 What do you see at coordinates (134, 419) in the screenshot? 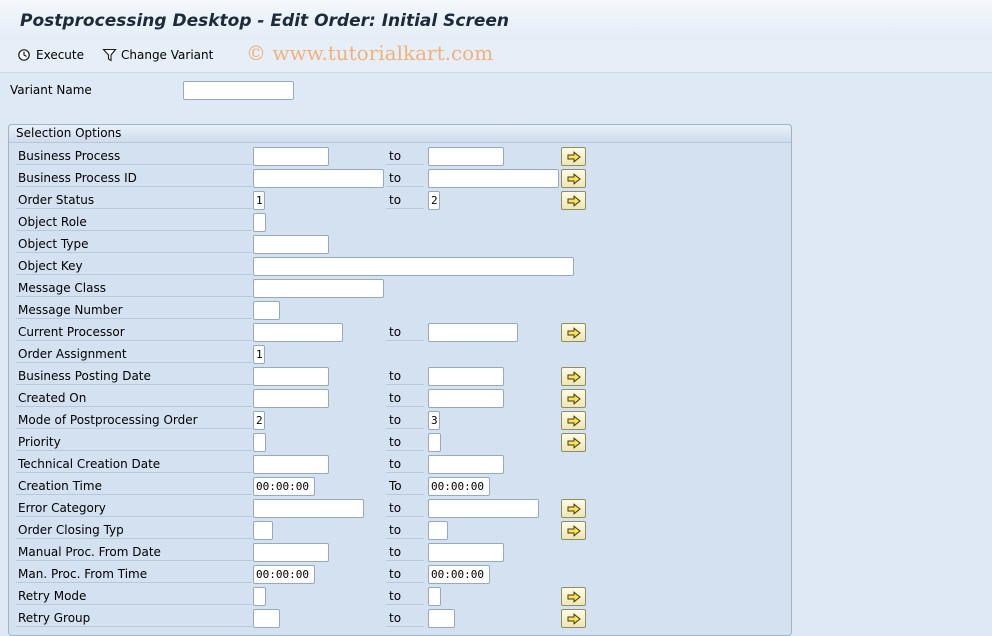
I see `label-mode-of-postprocessing-order: Mode of Postprocessing Order` at bounding box center [134, 419].